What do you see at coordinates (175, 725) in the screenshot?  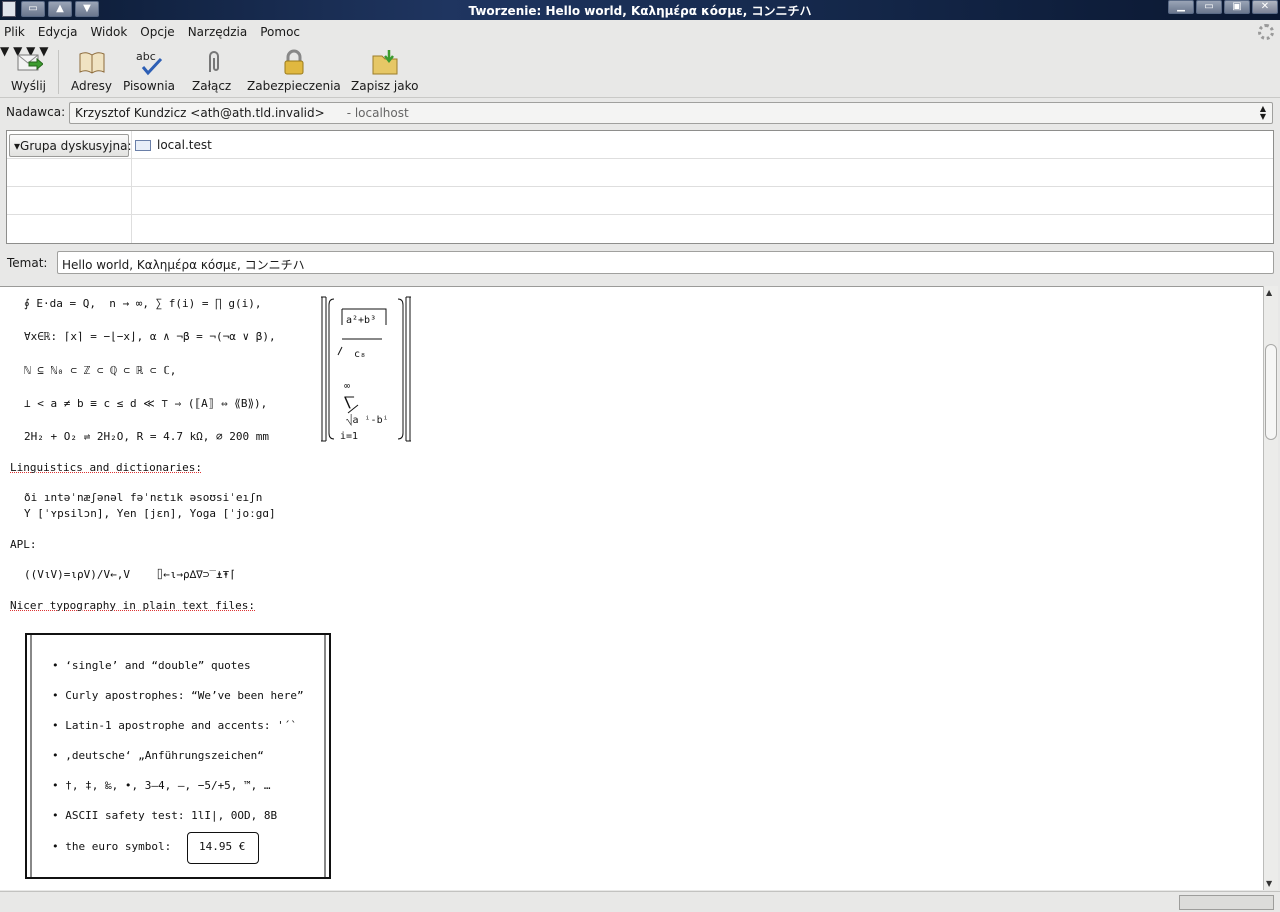 I see `bullet-latin1: • Latin-1 apostrophe and accents: '´`` at bounding box center [175, 725].